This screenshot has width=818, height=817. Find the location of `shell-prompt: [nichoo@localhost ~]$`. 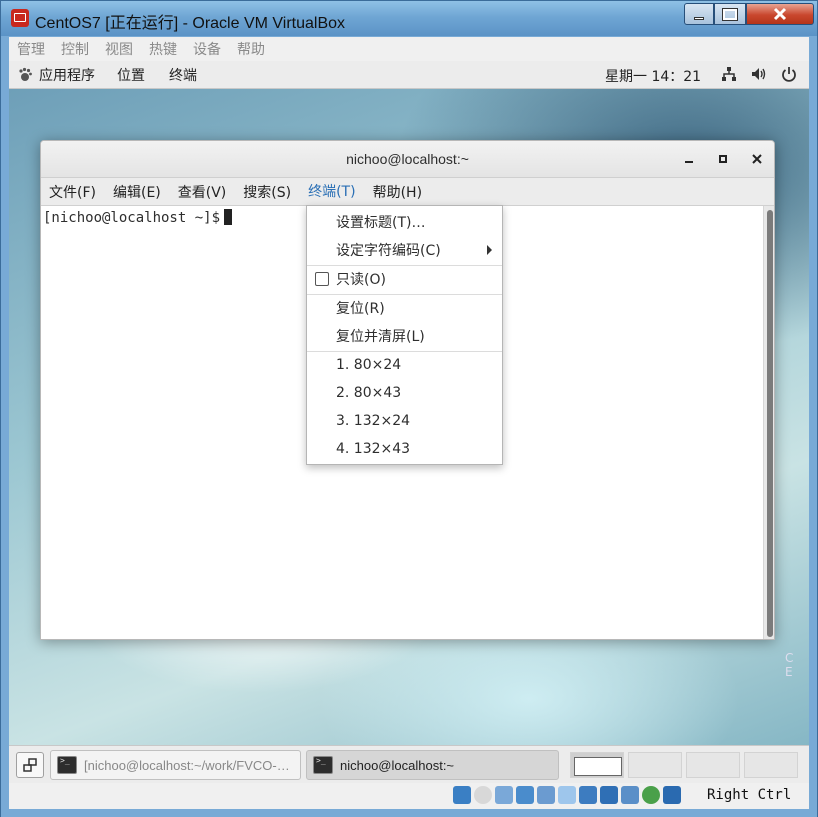

shell-prompt: [nichoo@localhost ~]$ is located at coordinates (138, 217).